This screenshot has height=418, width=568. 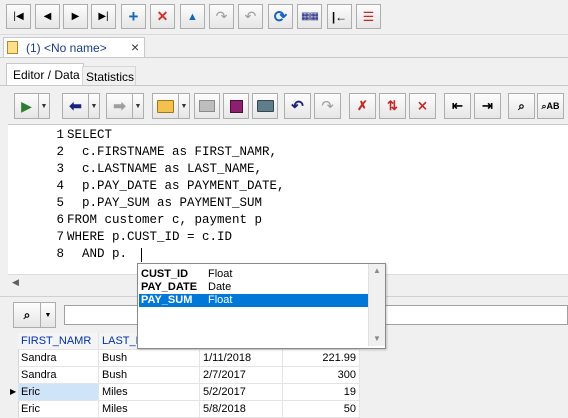 I want to click on table-cell: 221.99, so click(x=321, y=358).